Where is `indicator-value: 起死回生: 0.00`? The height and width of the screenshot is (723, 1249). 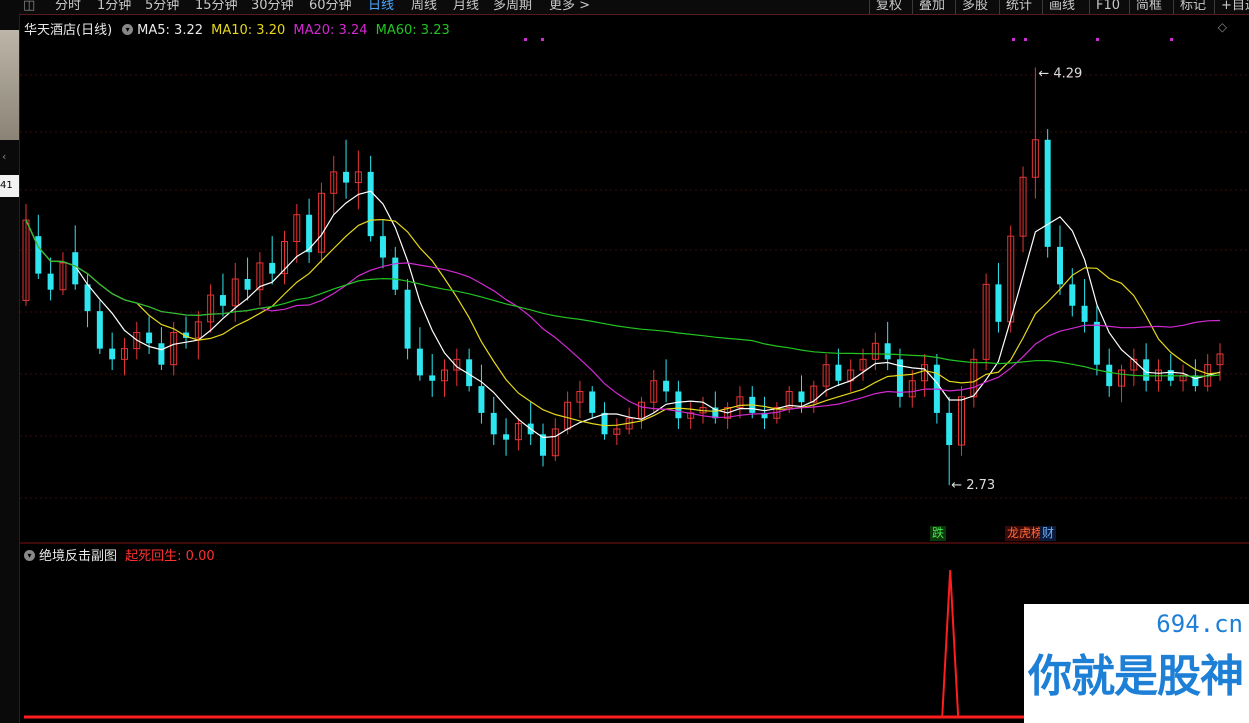
indicator-value: 起死回生: 0.00 is located at coordinates (170, 556).